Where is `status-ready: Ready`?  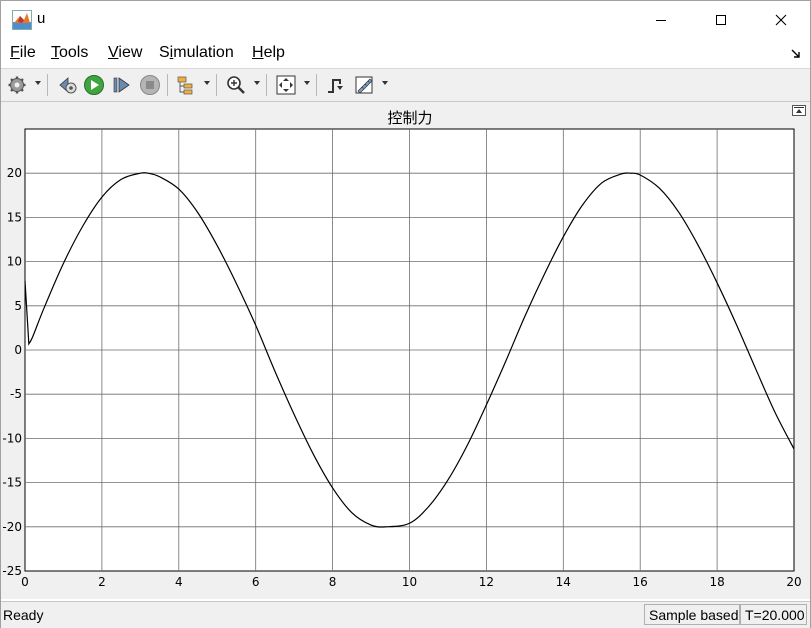 status-ready: Ready is located at coordinates (23, 615).